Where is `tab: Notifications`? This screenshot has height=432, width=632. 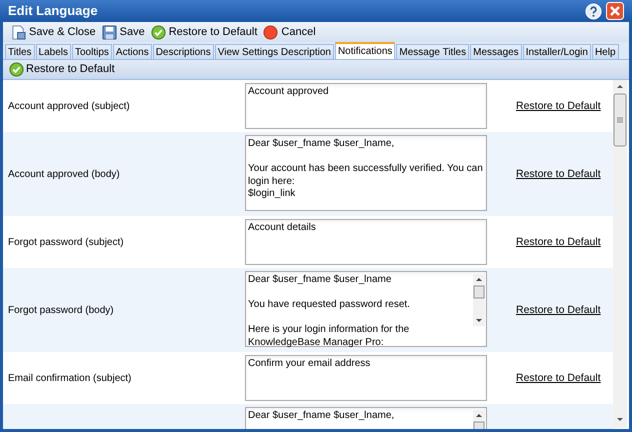 tab: Notifications is located at coordinates (365, 50).